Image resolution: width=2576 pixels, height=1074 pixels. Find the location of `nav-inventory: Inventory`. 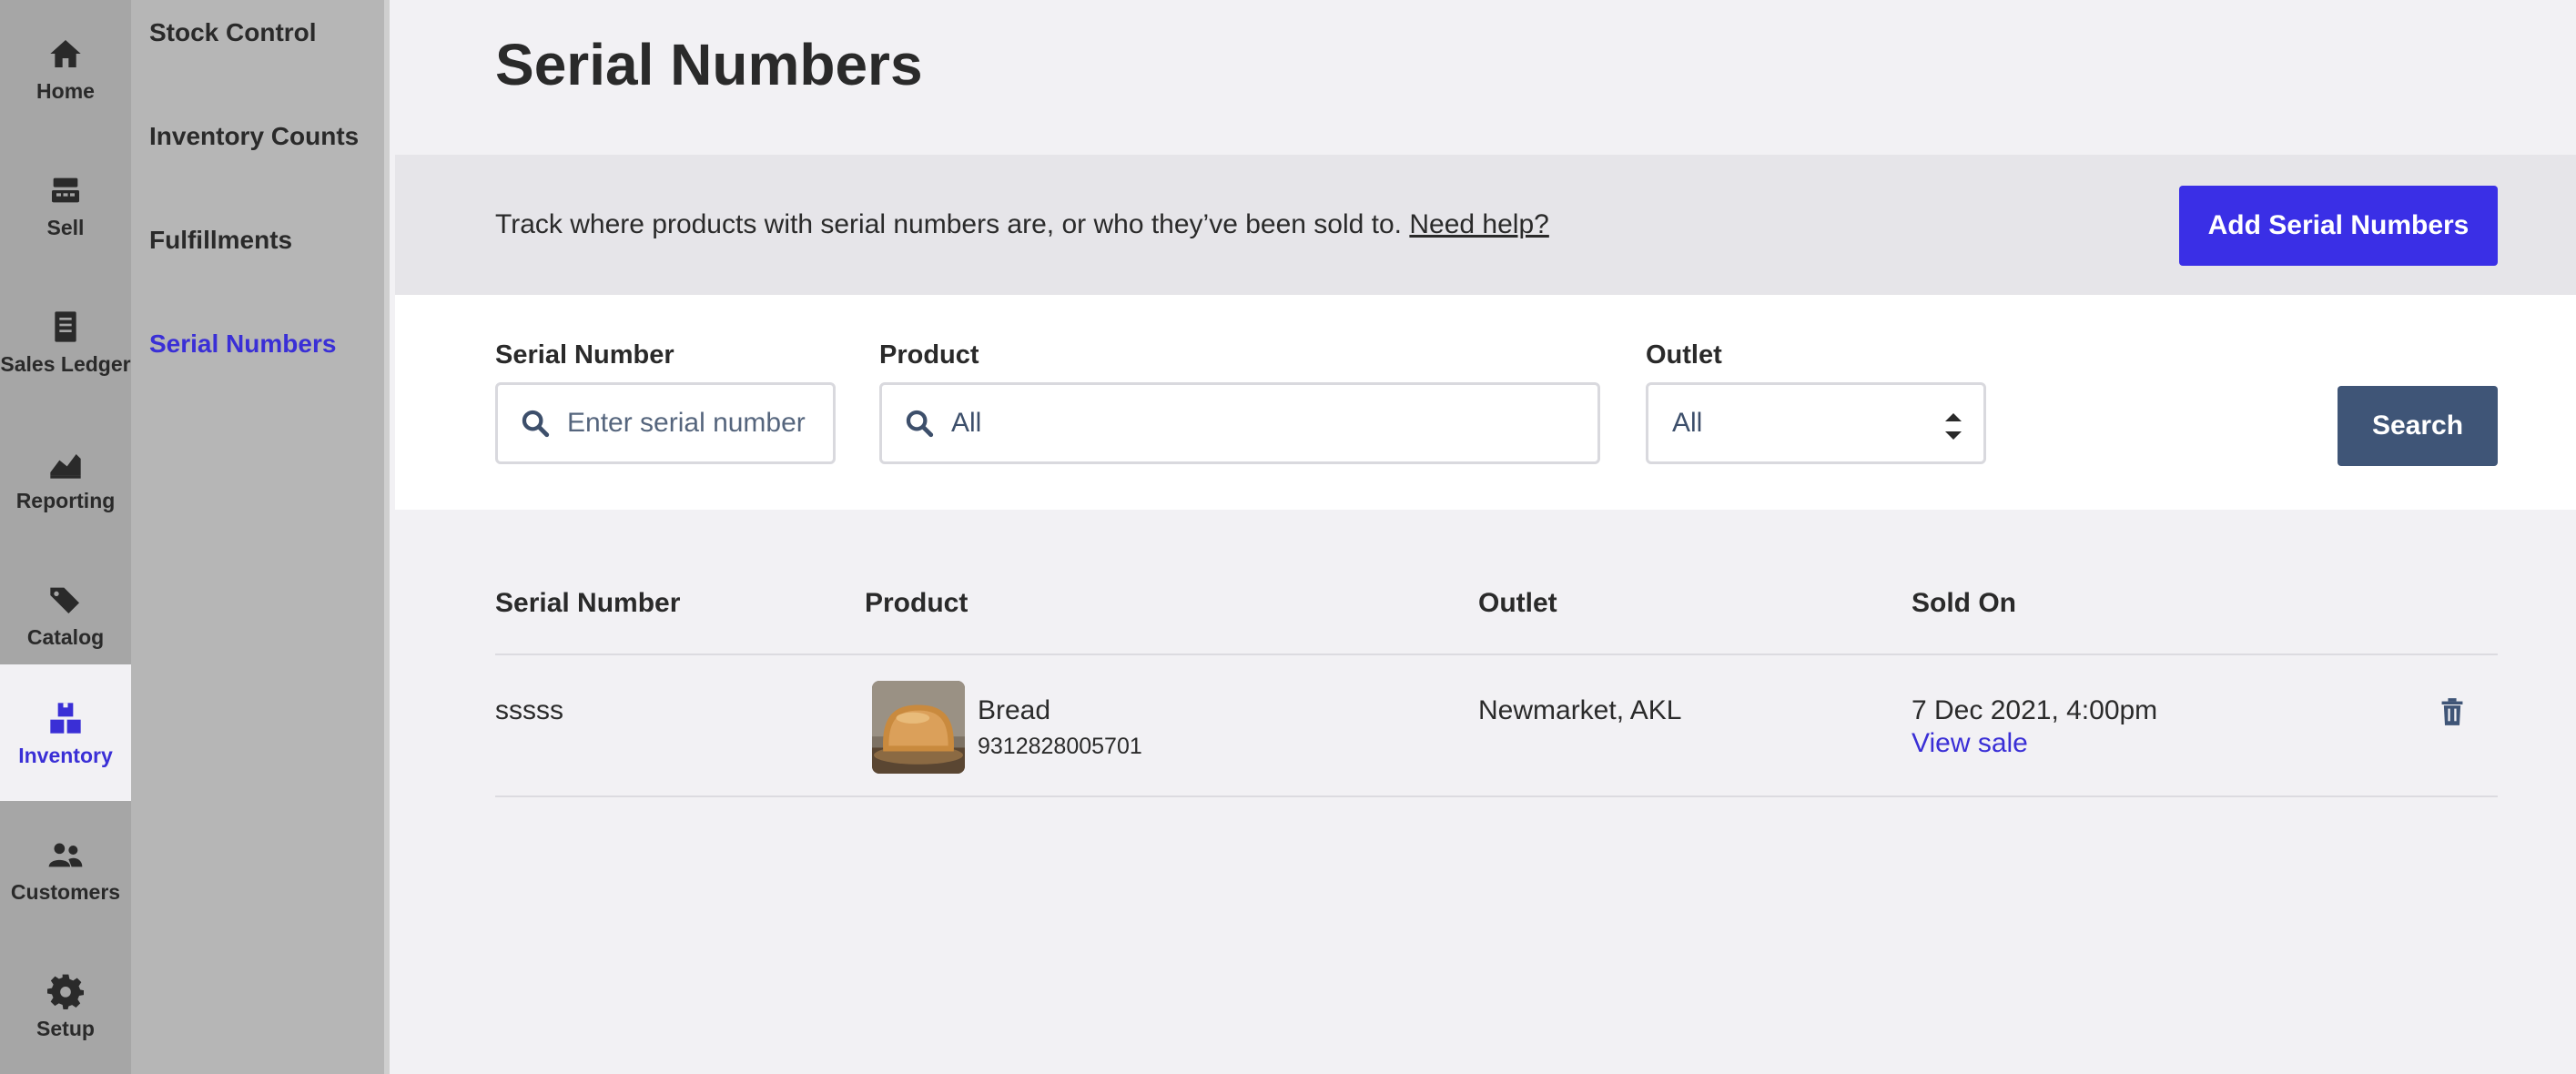

nav-inventory: Inventory is located at coordinates (65, 732).